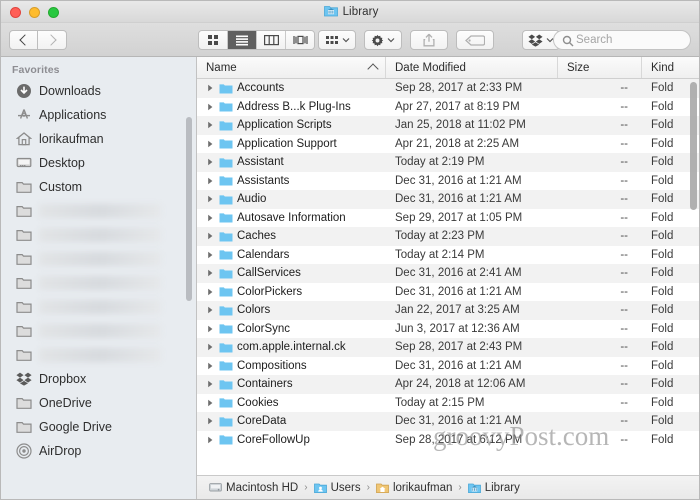  Describe the element at coordinates (271, 40) in the screenshot. I see `column-view-button` at that location.